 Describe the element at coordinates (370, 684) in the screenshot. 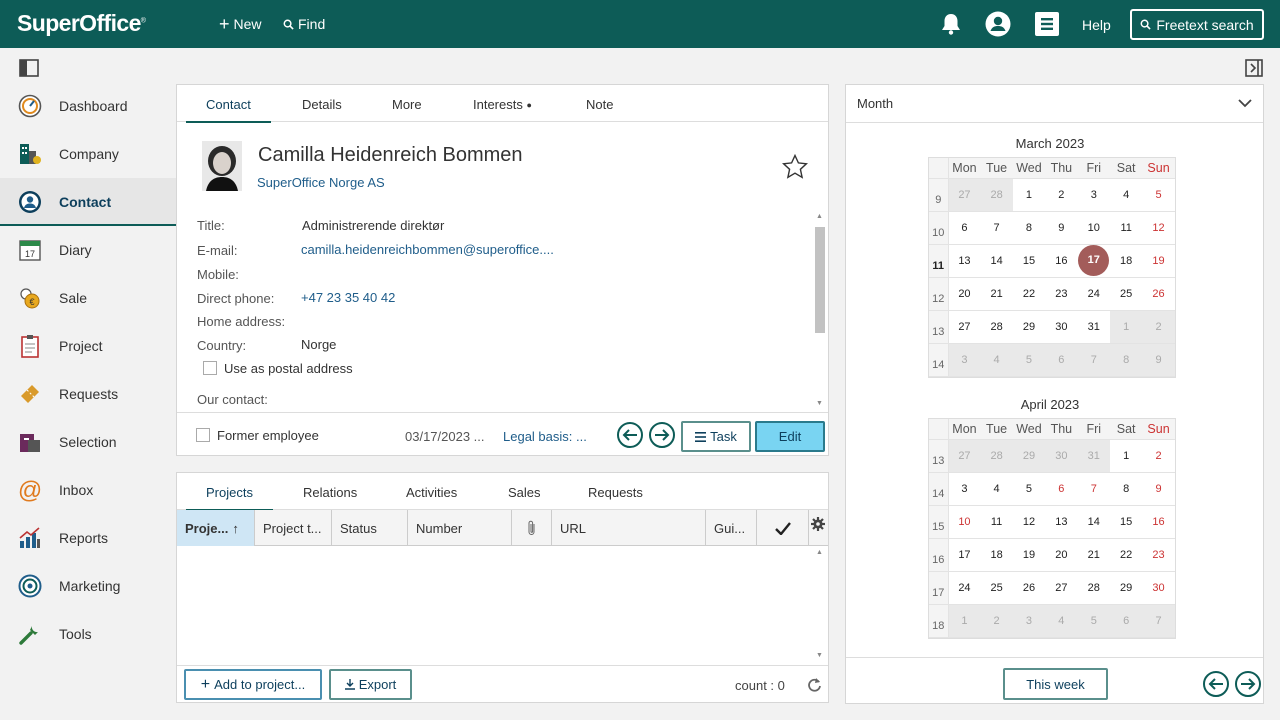

I see `export-button: Export` at that location.